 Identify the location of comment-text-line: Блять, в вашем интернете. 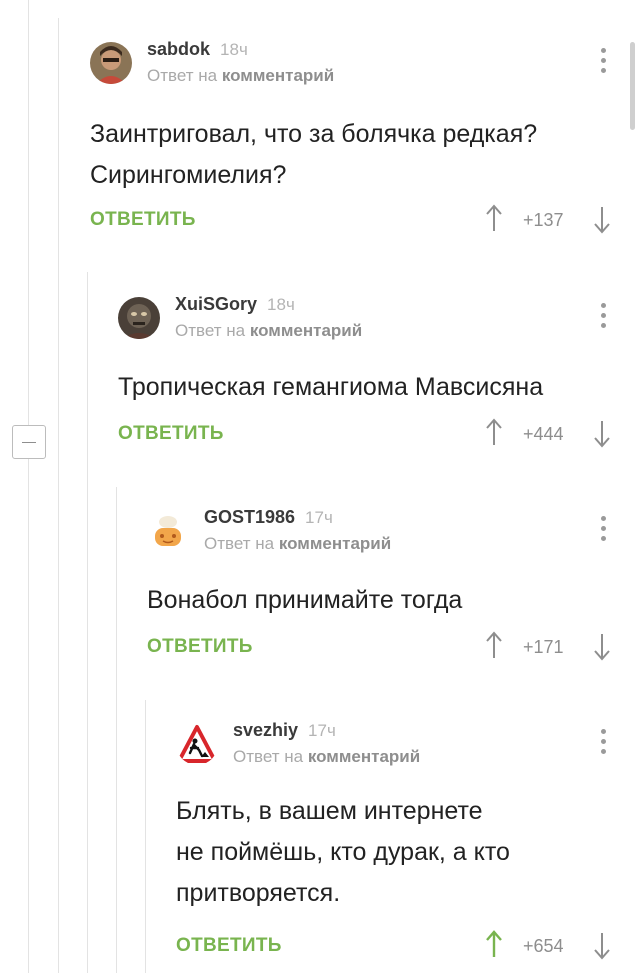
(329, 811).